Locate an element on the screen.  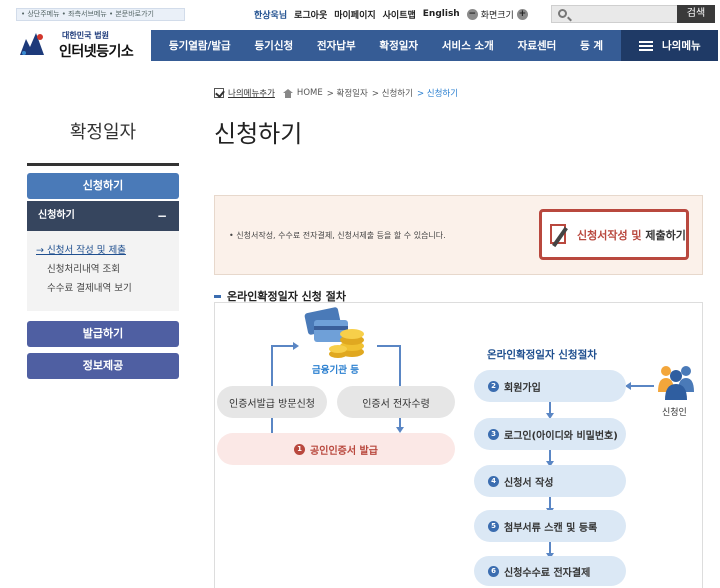
step-write-application: 4 신청서 작성 is located at coordinates (550, 481).